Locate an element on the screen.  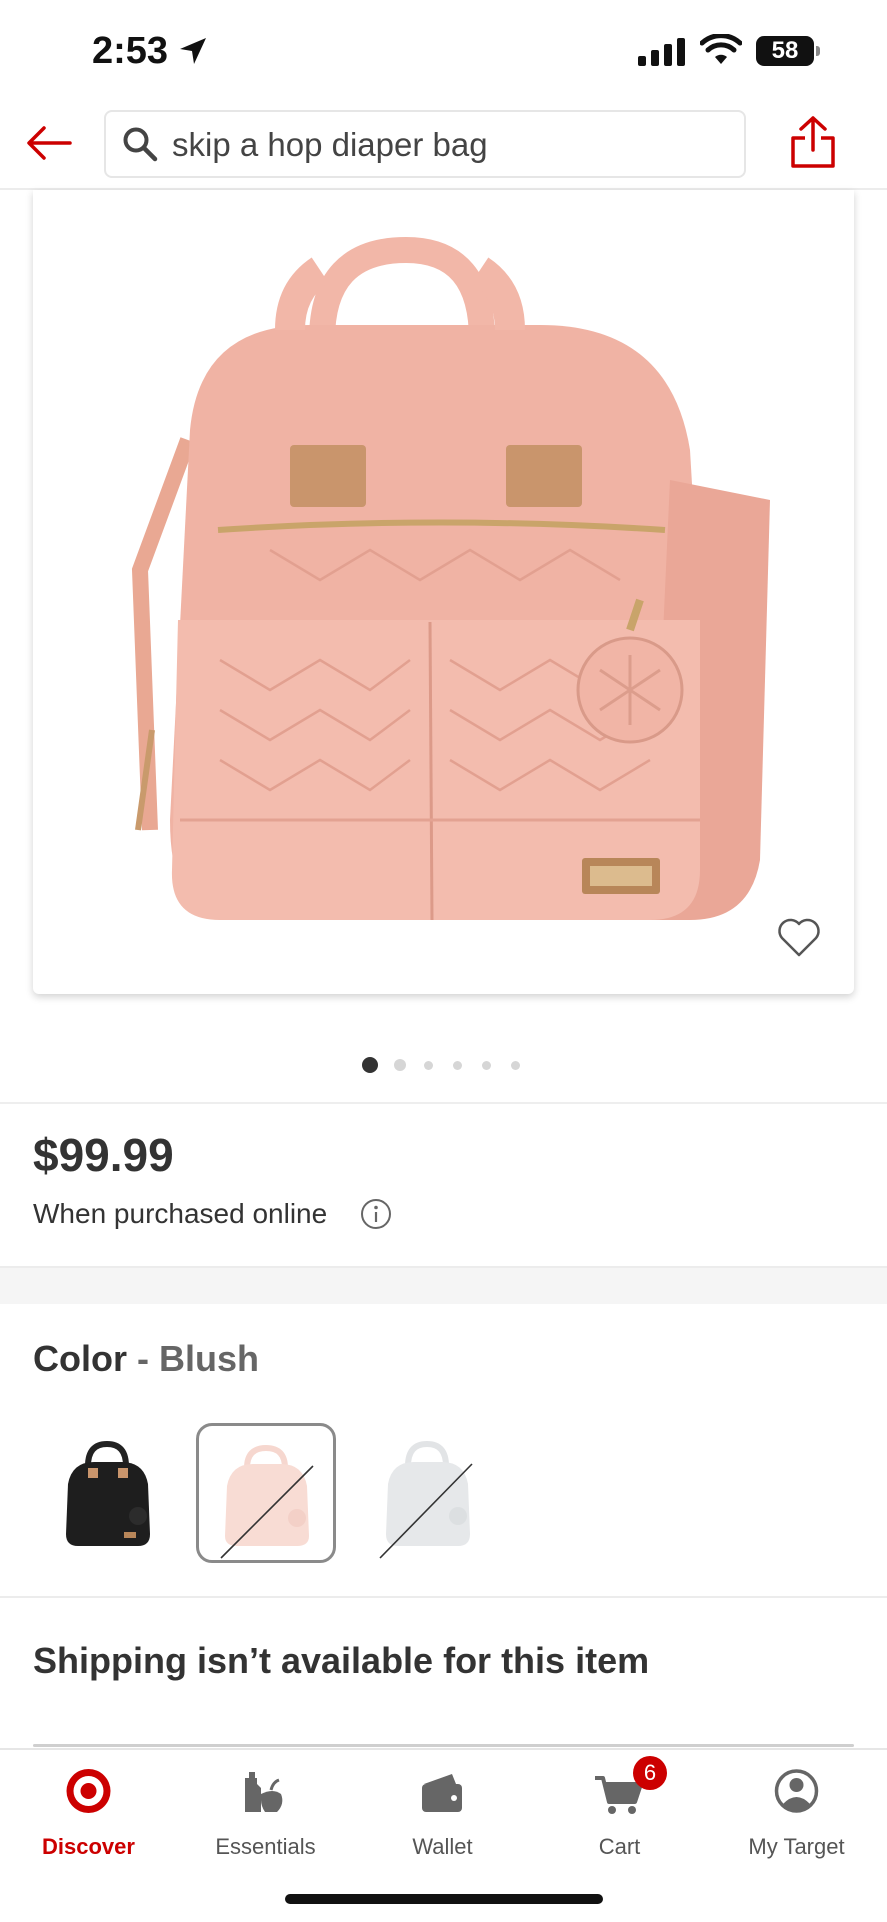
black-bag-thumbnail is located at coordinates (108, 1493).